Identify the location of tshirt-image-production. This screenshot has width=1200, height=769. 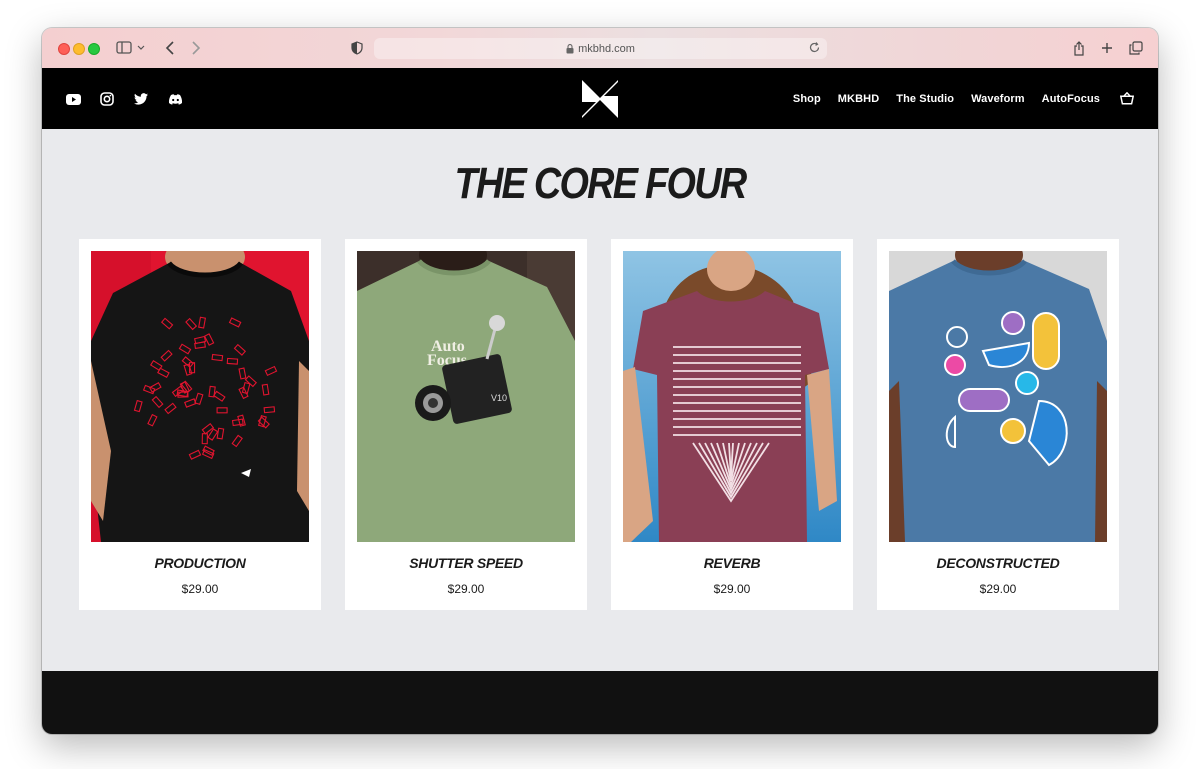
(200, 396).